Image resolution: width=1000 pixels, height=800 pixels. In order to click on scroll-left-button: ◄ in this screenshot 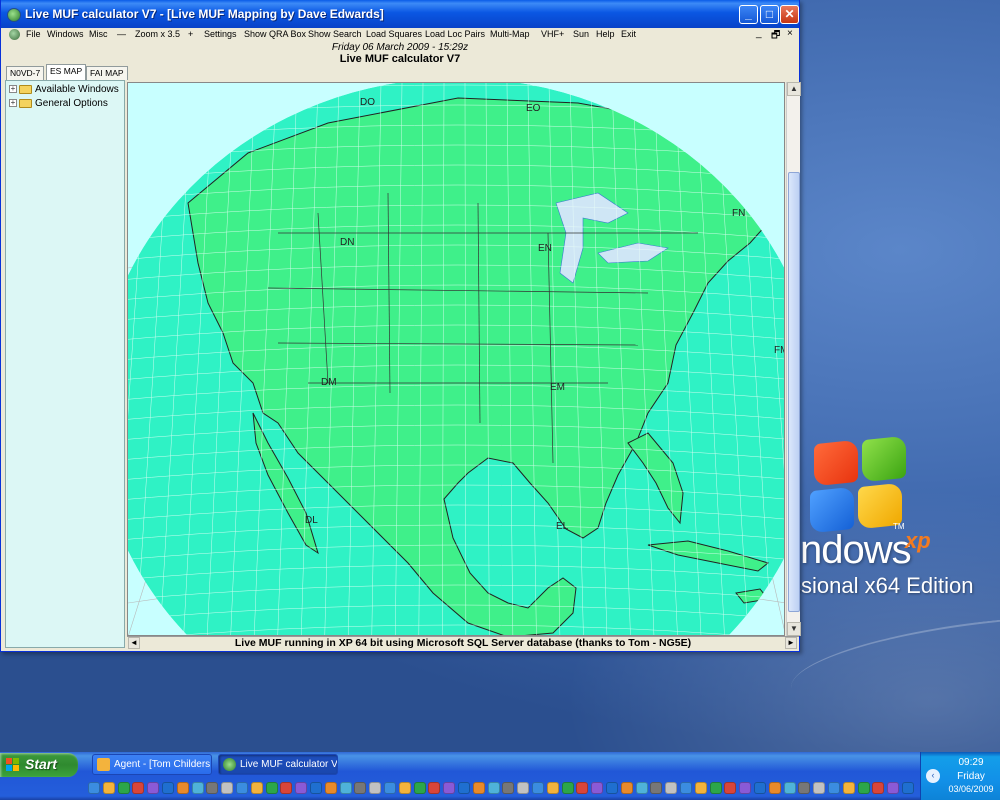, I will do `click(134, 643)`.